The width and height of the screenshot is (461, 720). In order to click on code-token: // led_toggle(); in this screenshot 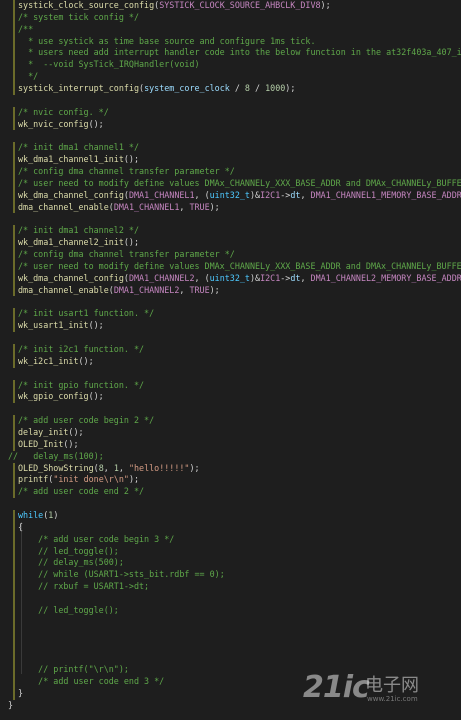, I will do `click(78, 550)`.